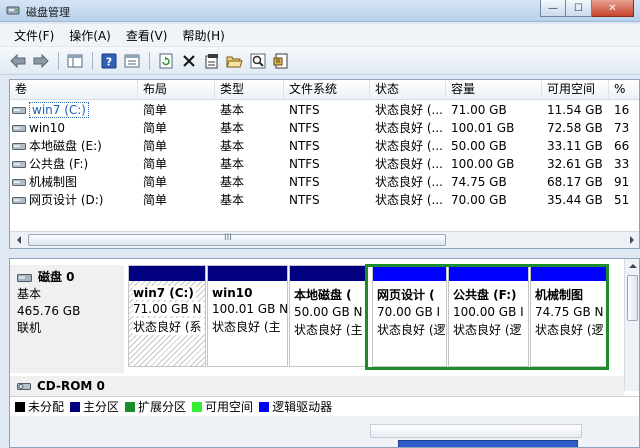  I want to click on minimize-icon: —, so click(553, 8).